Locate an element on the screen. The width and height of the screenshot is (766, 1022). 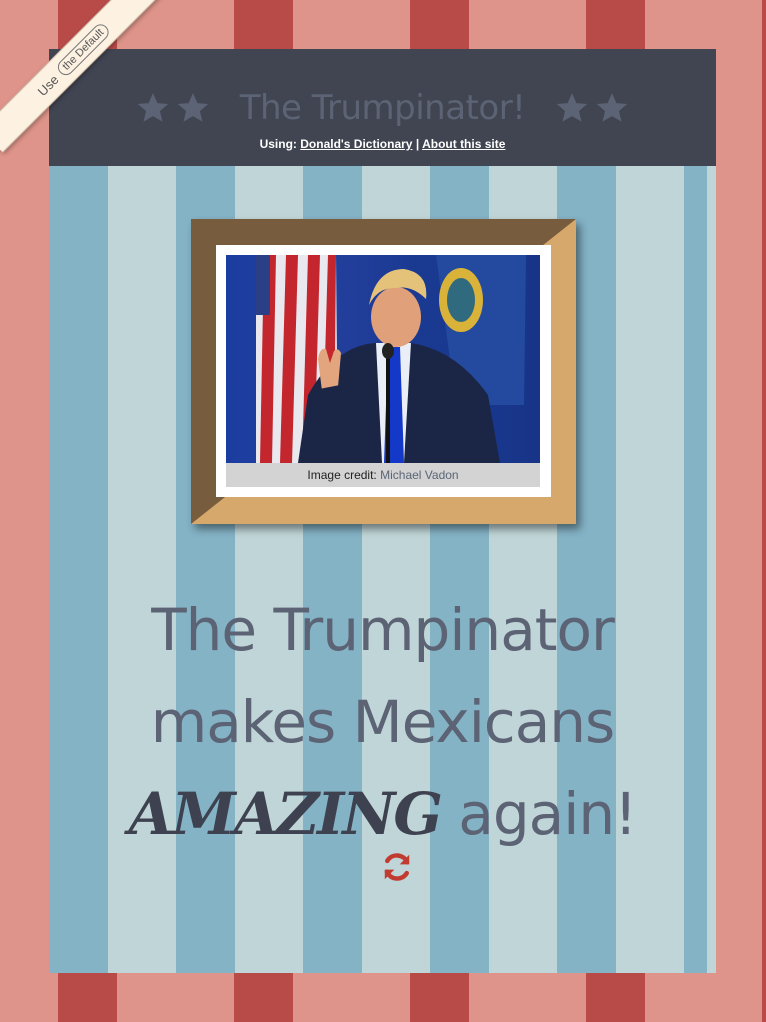
picture-mat: Image credit: Michael Vadon is located at coordinates (383, 371).